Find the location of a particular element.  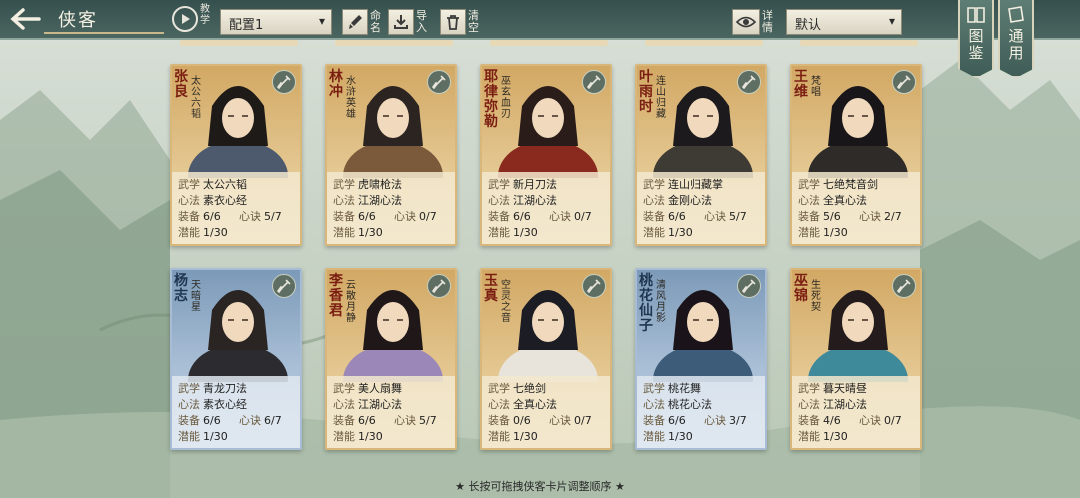

back-button is located at coordinates (24, 19).